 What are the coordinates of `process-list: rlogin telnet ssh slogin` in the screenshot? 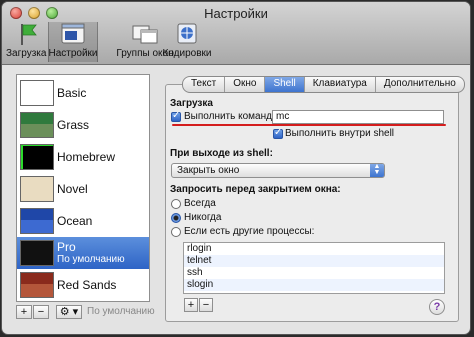 It's located at (314, 268).